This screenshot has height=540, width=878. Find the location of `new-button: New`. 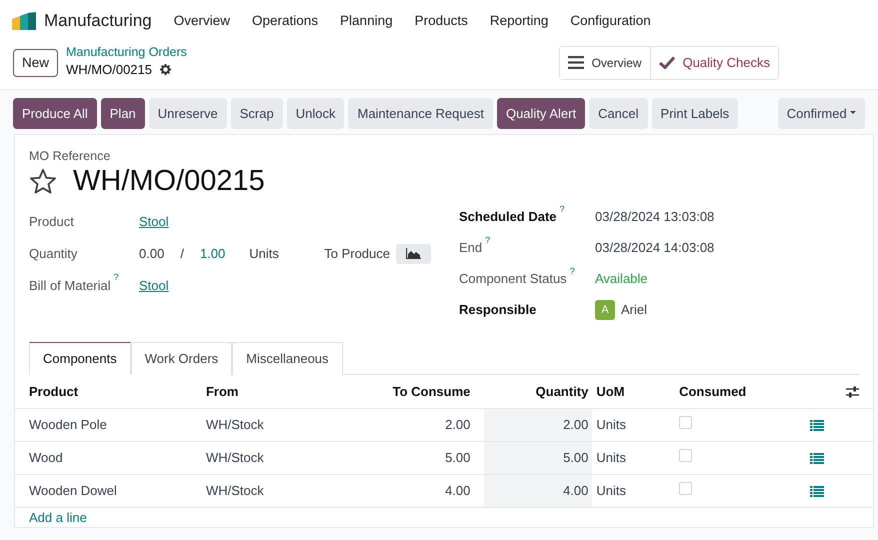

new-button: New is located at coordinates (35, 62).